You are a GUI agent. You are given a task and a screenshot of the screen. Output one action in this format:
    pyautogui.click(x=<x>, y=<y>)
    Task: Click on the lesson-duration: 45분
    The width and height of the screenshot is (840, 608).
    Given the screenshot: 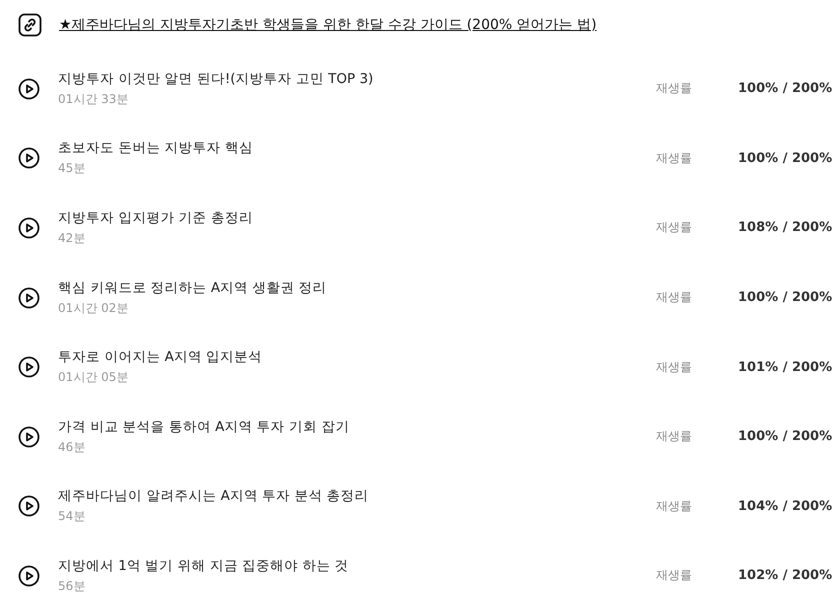 What is the action you would take?
    pyautogui.click(x=72, y=169)
    